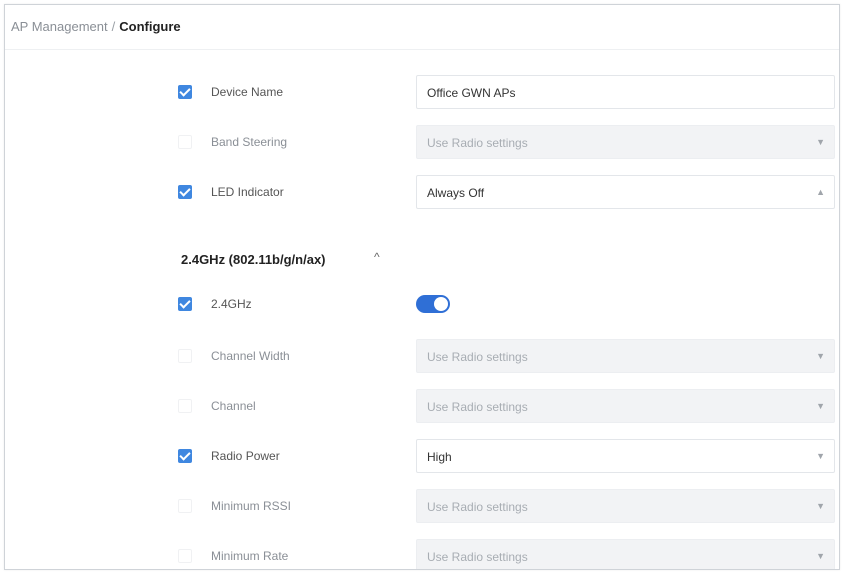  I want to click on radio-2g-toggle, so click(433, 304).